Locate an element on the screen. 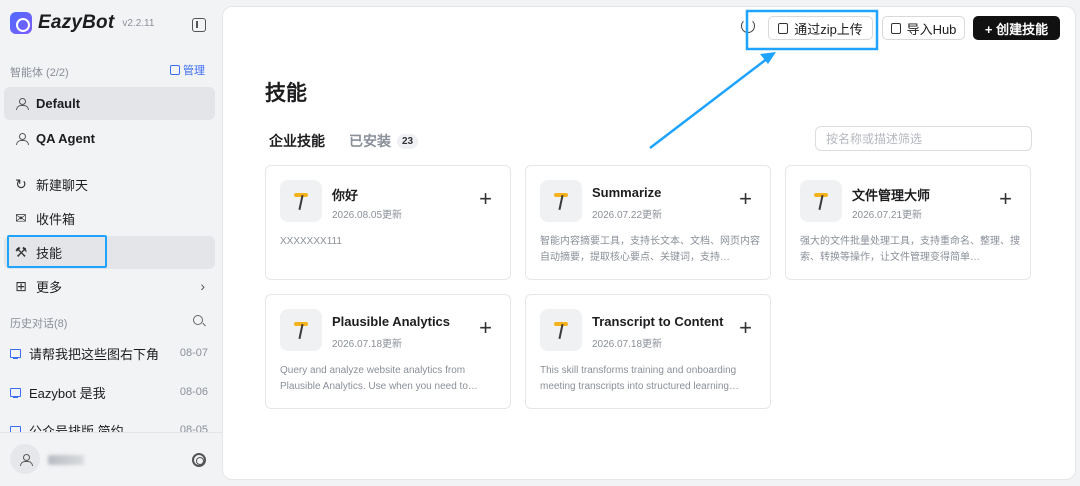 The width and height of the screenshot is (1080, 486). agent-item-qa-agent: QA Agent is located at coordinates (109, 138).